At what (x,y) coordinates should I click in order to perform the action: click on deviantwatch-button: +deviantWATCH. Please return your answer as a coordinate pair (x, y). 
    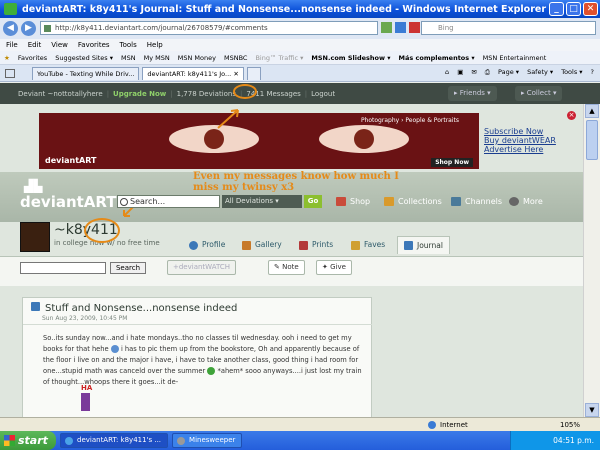
    Looking at the image, I should click on (201, 267).